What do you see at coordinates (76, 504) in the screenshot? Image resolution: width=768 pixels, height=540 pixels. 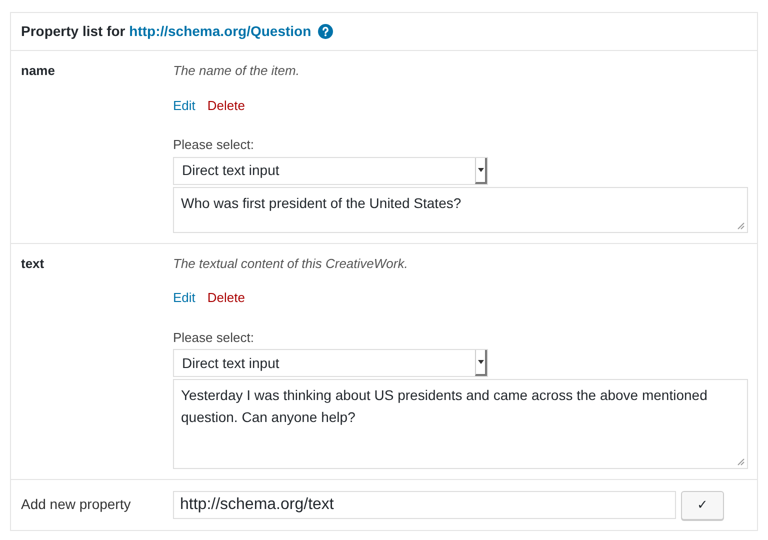 I see `add-property-label: Add new property` at bounding box center [76, 504].